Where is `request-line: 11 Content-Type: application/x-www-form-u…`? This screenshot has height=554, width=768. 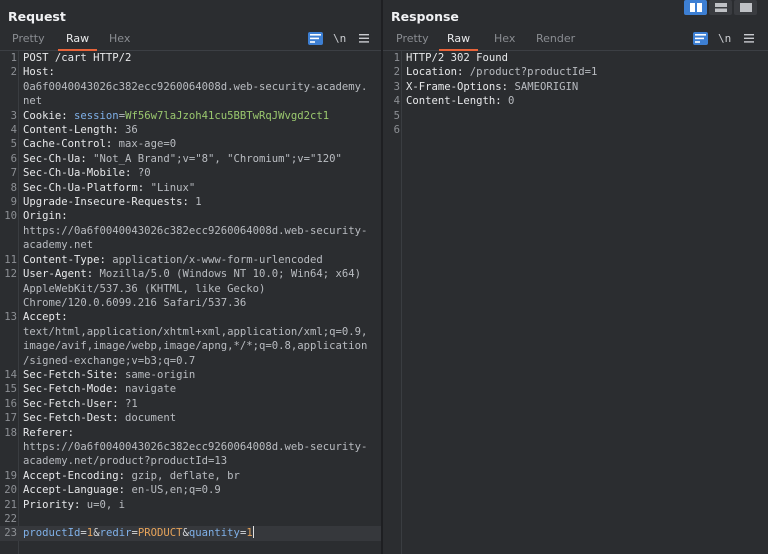
request-line: 11 Content-Type: application/x-www-form-u… is located at coordinates (191, 260).